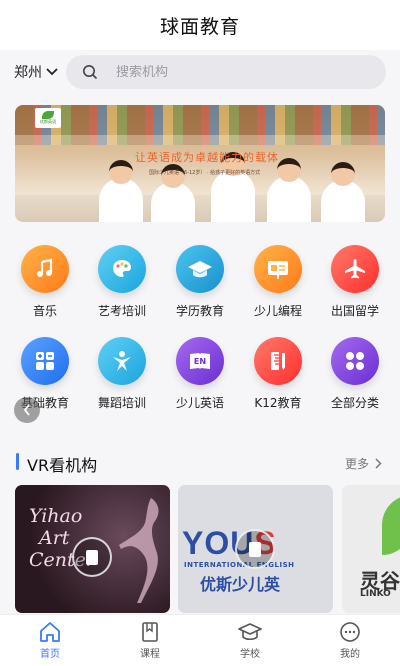 This screenshot has height=666, width=400. What do you see at coordinates (371, 549) in the screenshot?
I see `vr-card: 灵谷 LINKO` at bounding box center [371, 549].